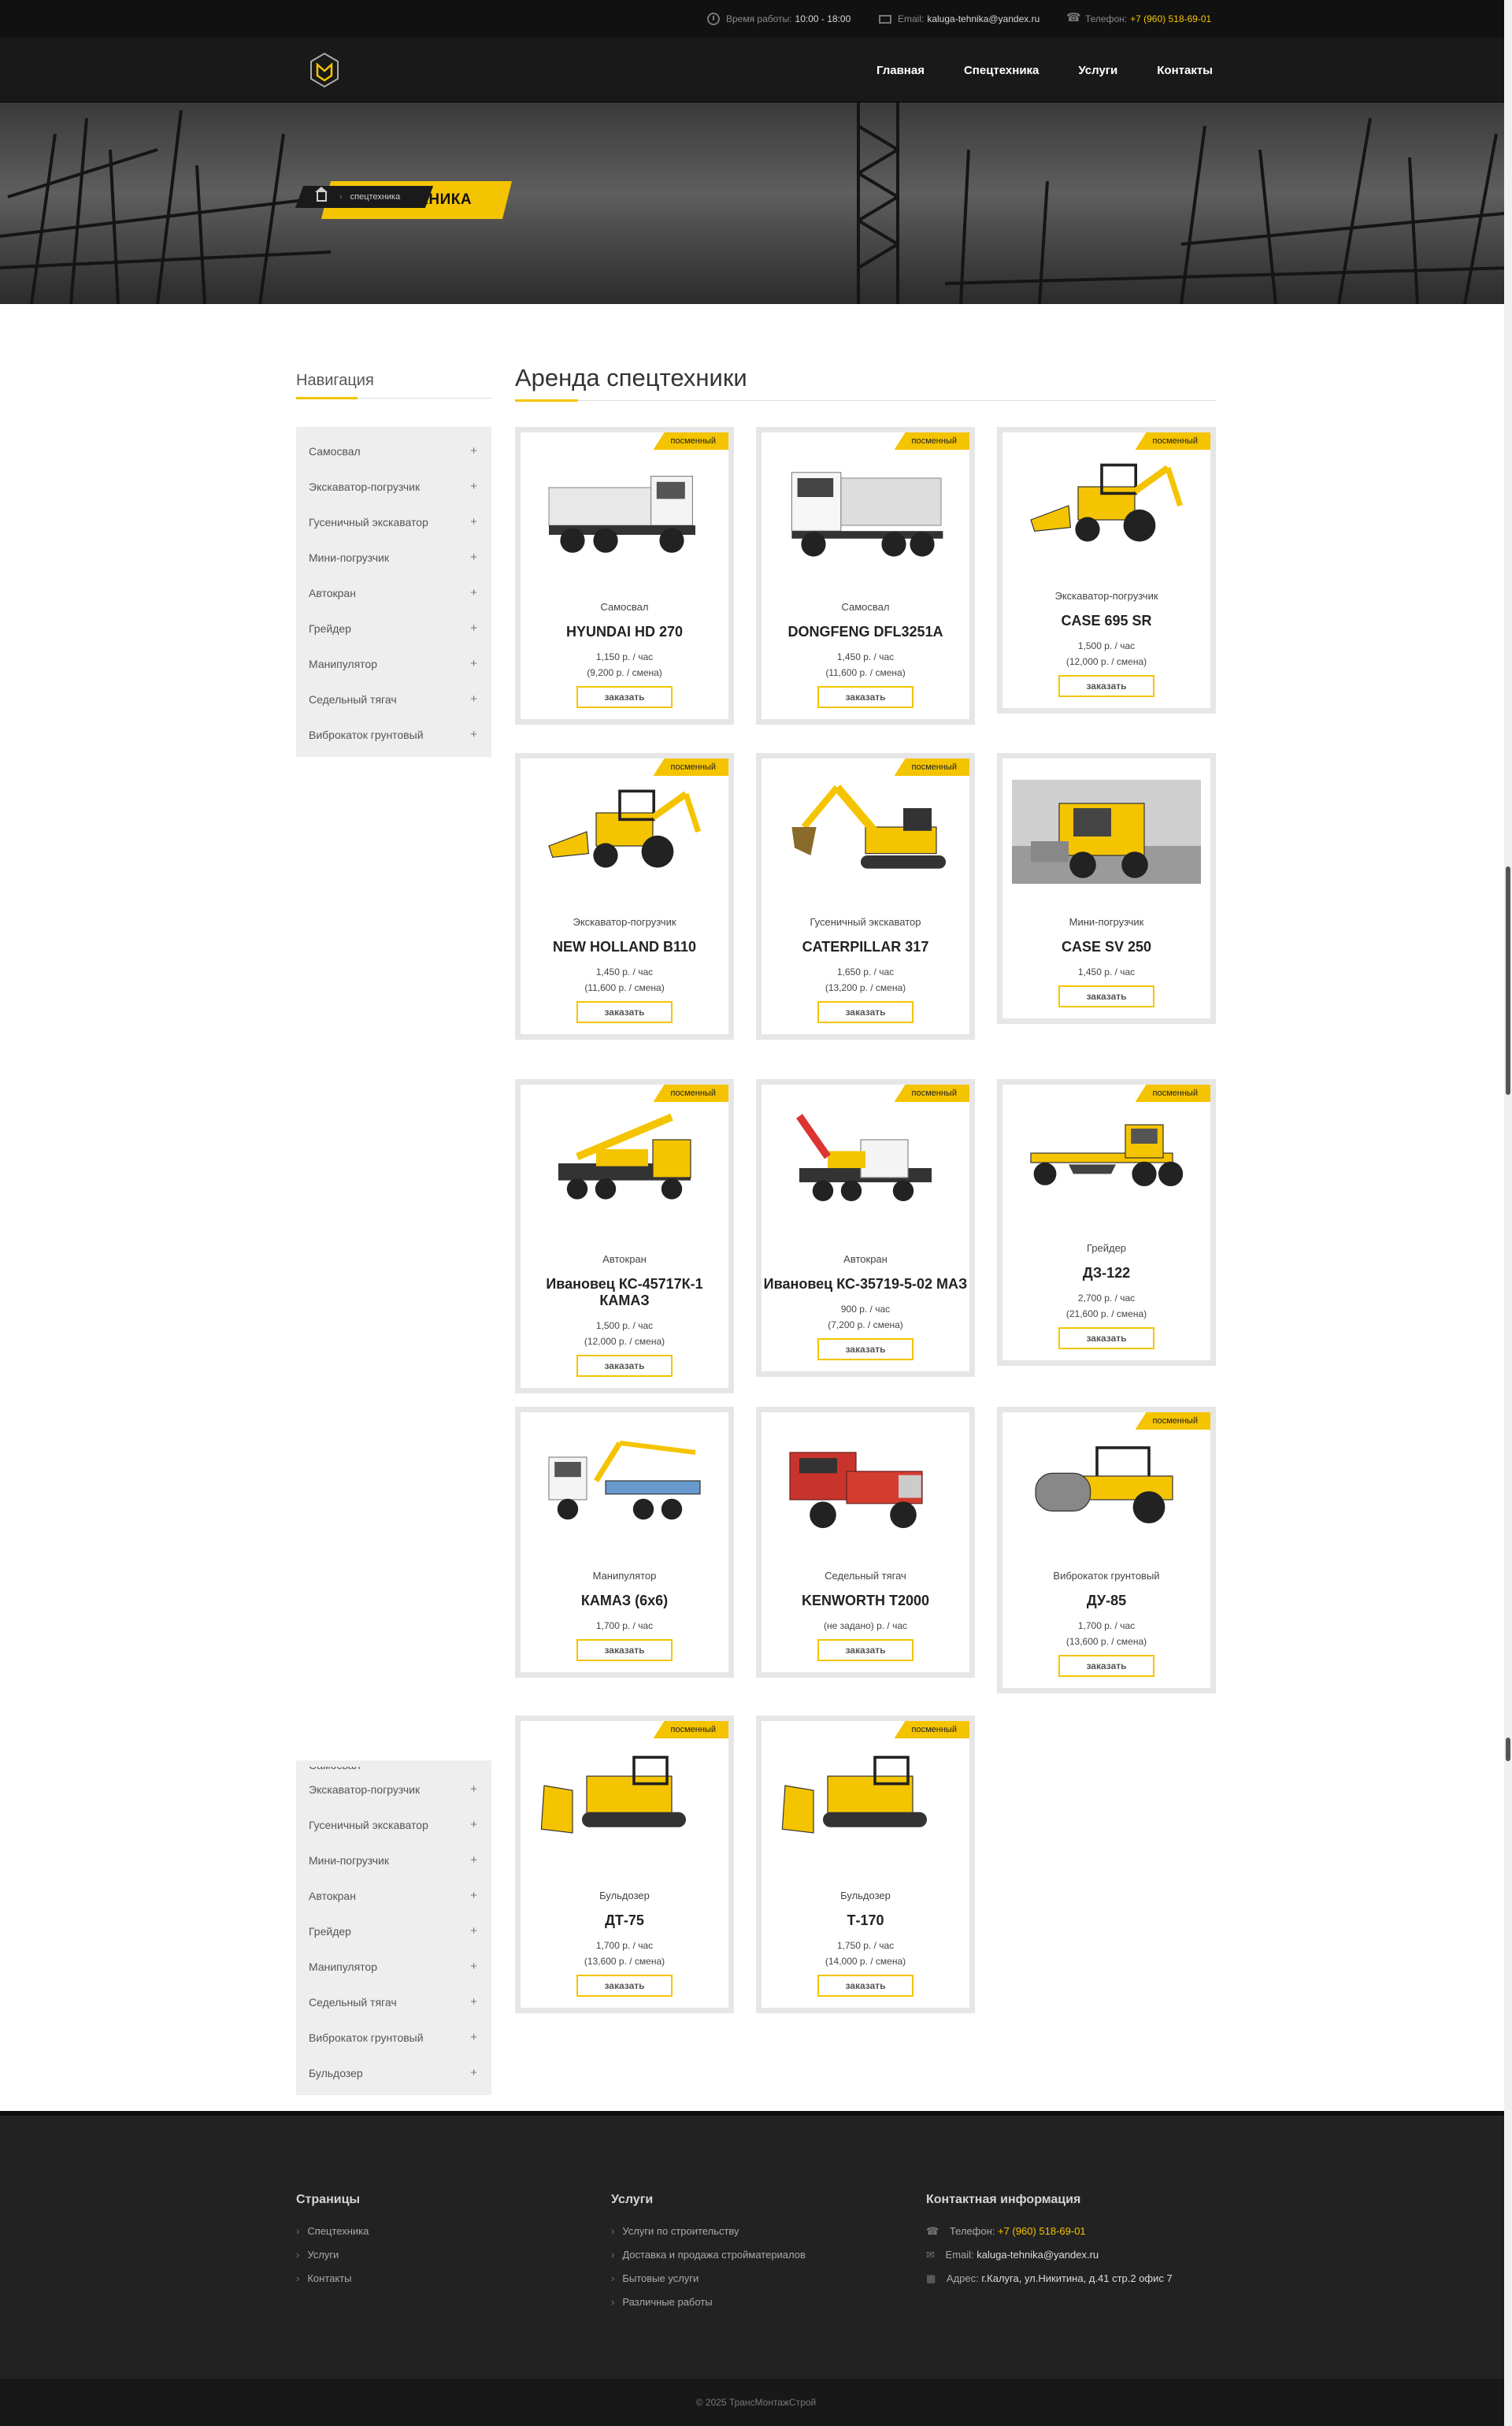 This screenshot has height=2426, width=1512. I want to click on sidebar-item-b2: Гусеничный экскаватор +, so click(393, 1824).